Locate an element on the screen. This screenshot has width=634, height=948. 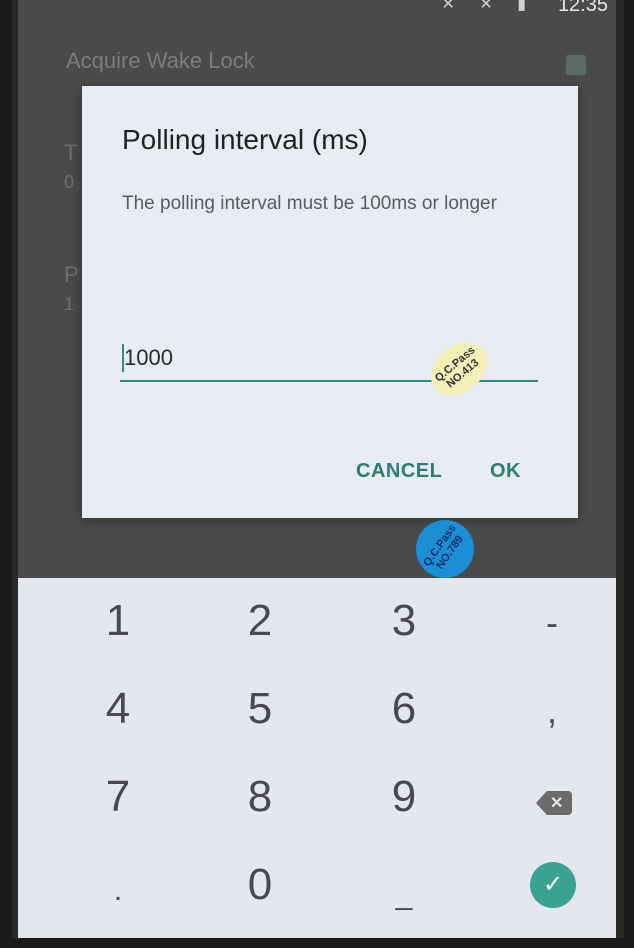
notification-icons: ✕ ✕ ▮ is located at coordinates (488, 6).